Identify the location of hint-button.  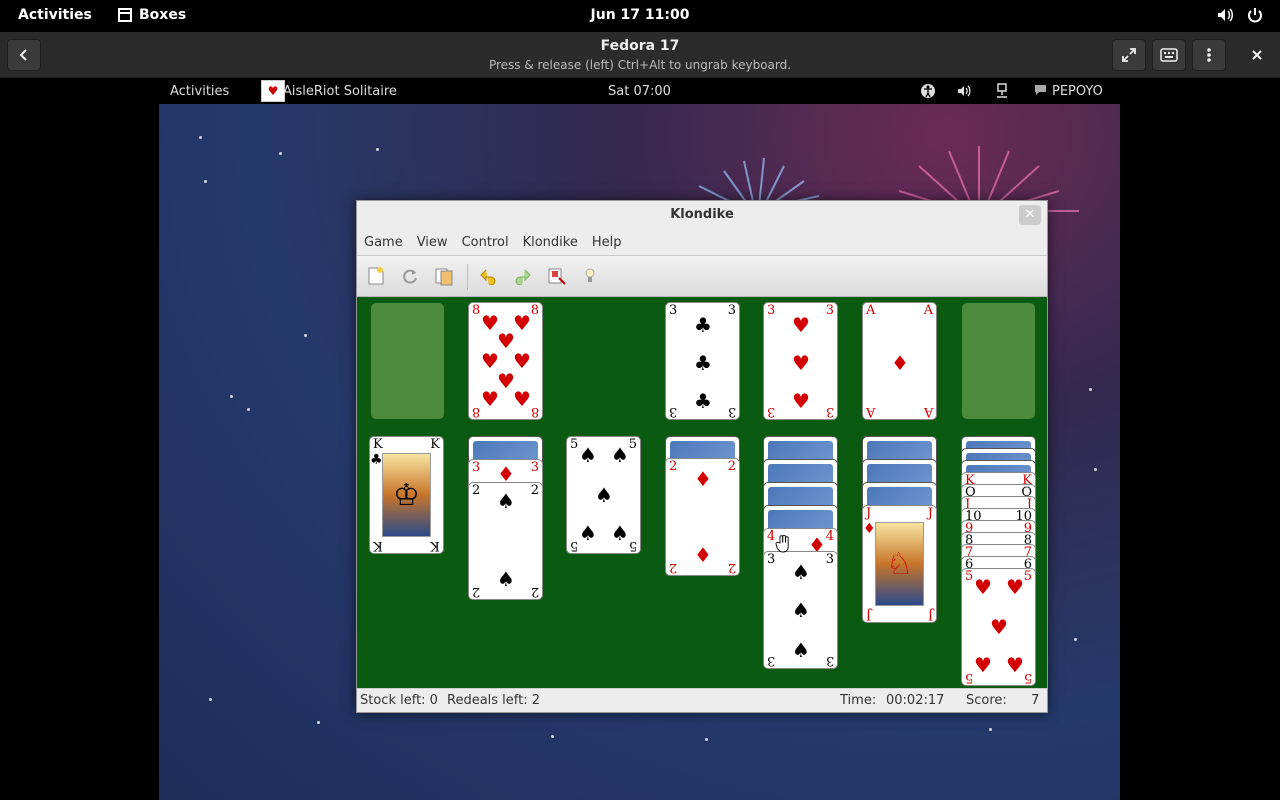
(590, 276).